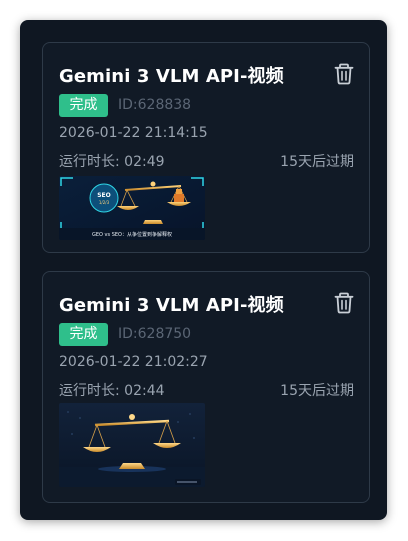 The height and width of the screenshot is (541, 408). Describe the element at coordinates (104, 195) in the screenshot. I see `svg-text: SEO` at that location.